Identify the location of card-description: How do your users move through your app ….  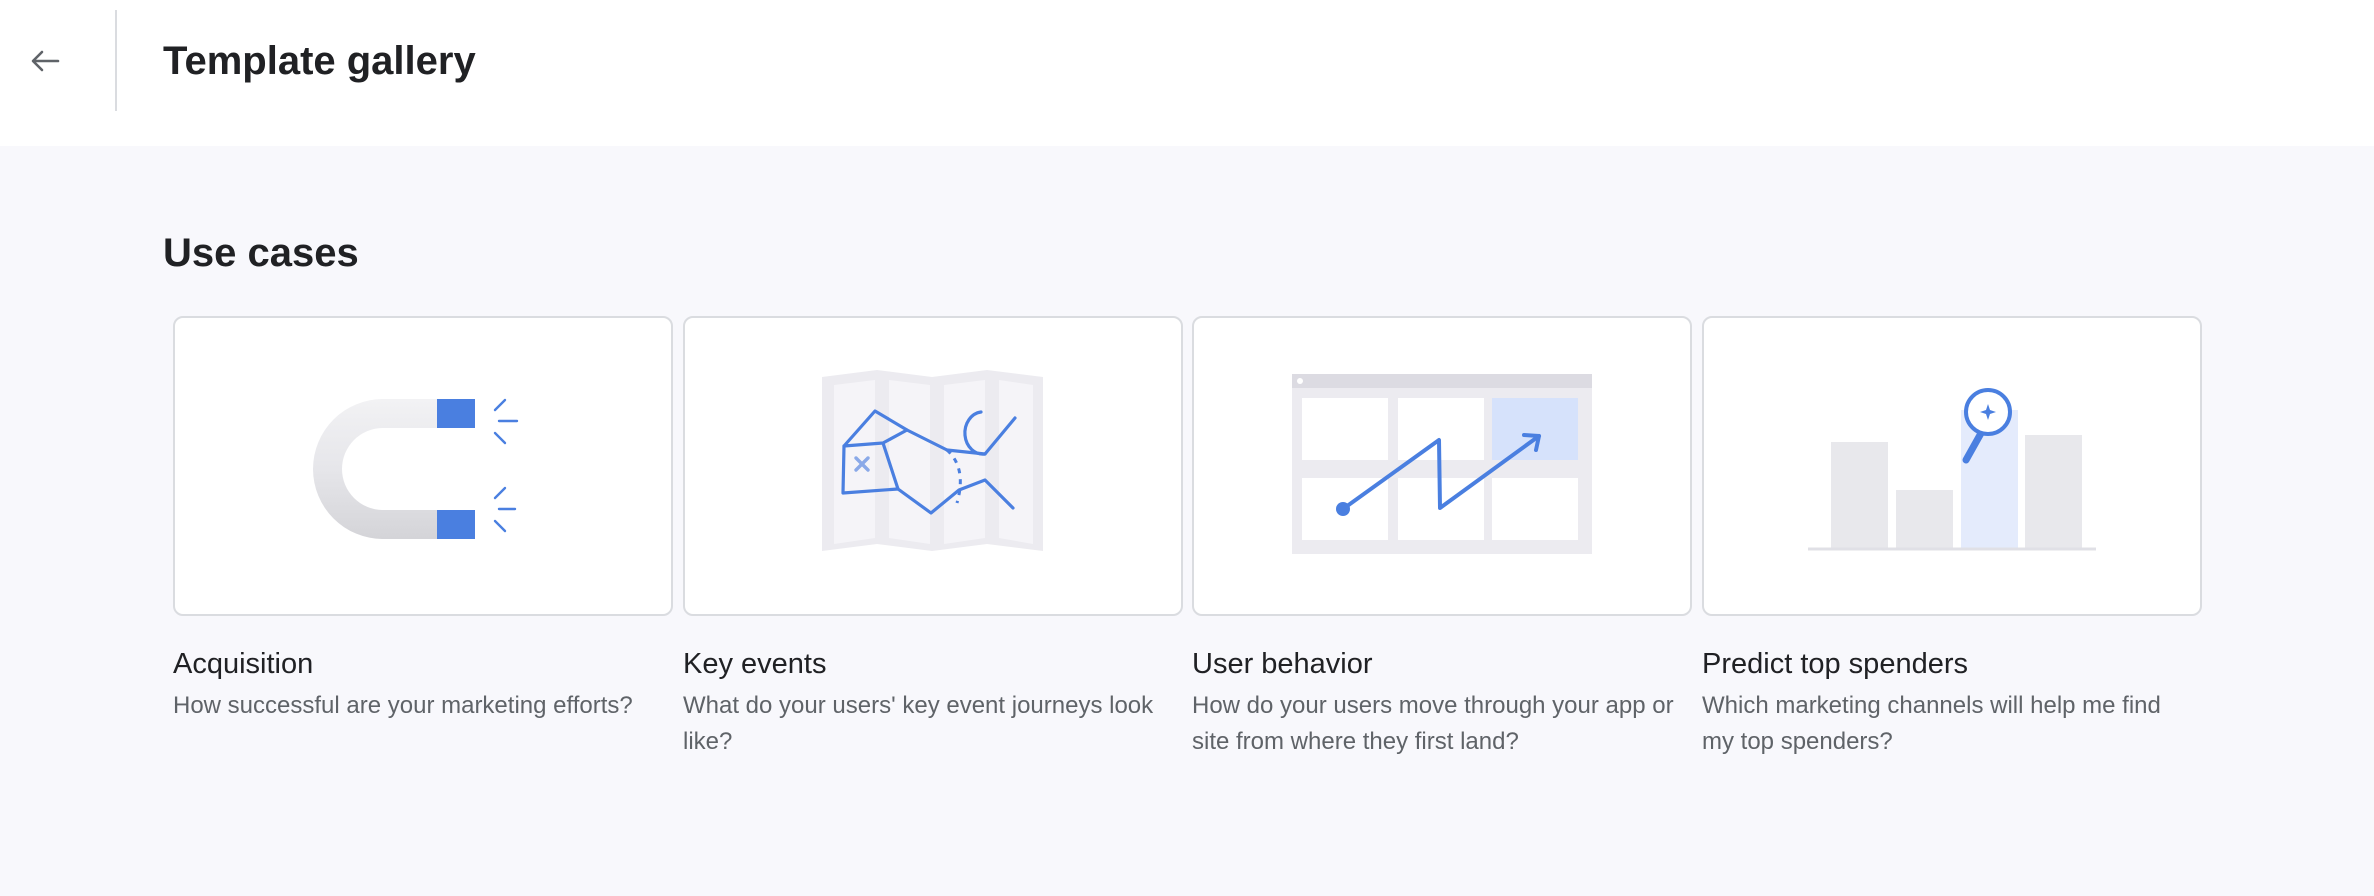
(1433, 723).